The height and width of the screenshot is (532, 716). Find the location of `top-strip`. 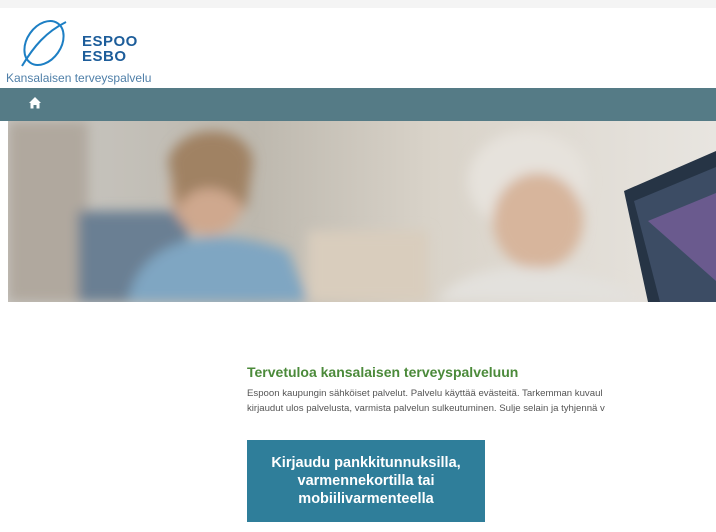

top-strip is located at coordinates (358, 4).